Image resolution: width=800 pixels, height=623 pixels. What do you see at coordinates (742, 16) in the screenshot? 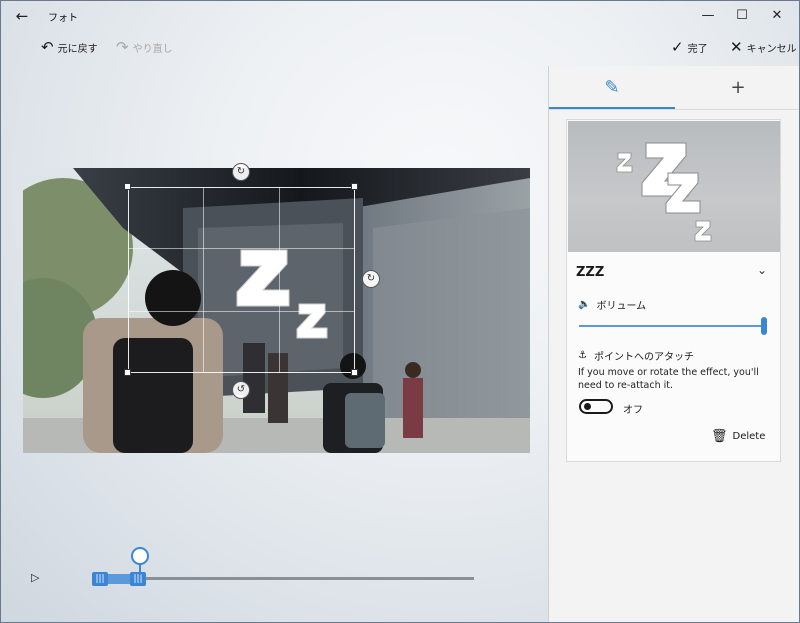
I see `maximize-button: ☐` at bounding box center [742, 16].